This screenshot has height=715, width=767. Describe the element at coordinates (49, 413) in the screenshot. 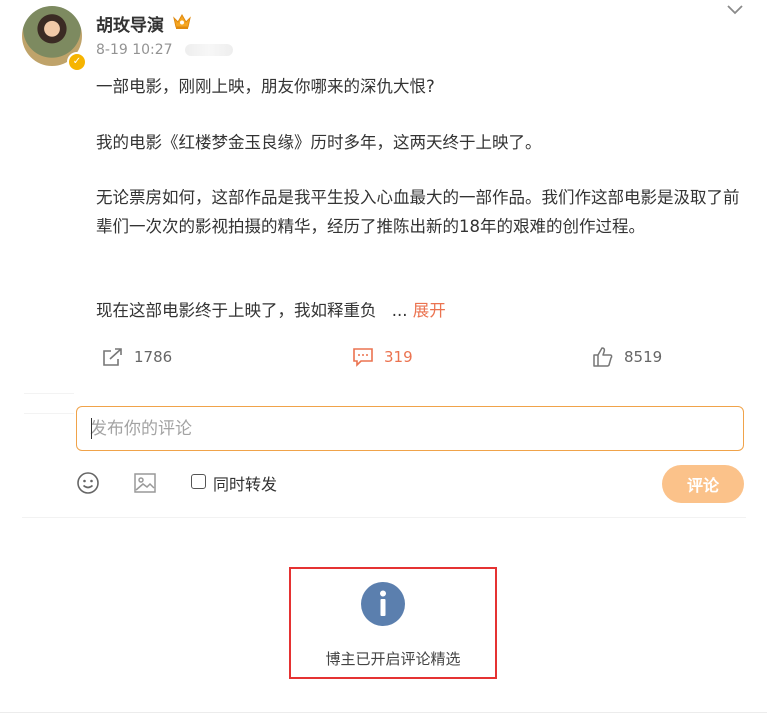

I see `composer-decoration` at that location.